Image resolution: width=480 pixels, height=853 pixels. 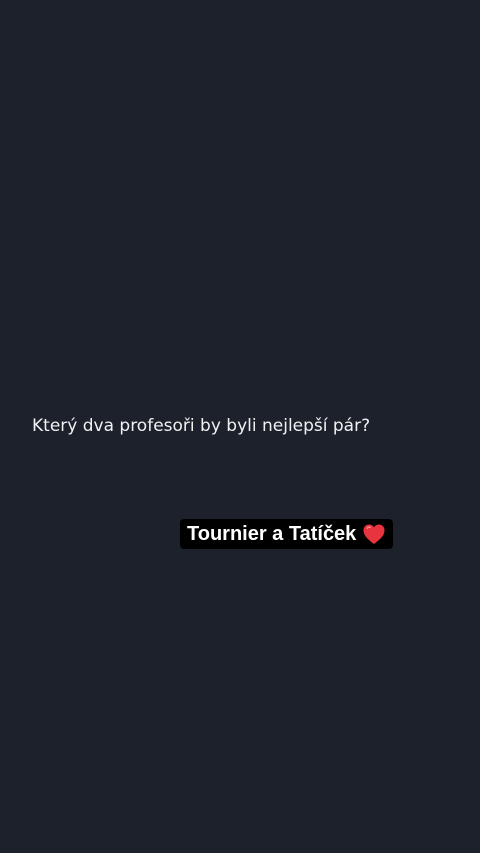 I want to click on answer-text: Tournier a Tatíček, so click(x=272, y=534).